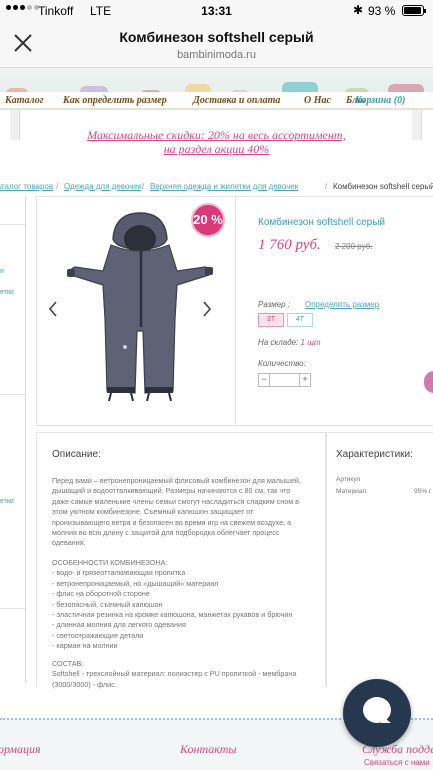 The width and height of the screenshot is (433, 770). Describe the element at coordinates (2, 271) in the screenshot. I see `sidebar-item: и` at that location.